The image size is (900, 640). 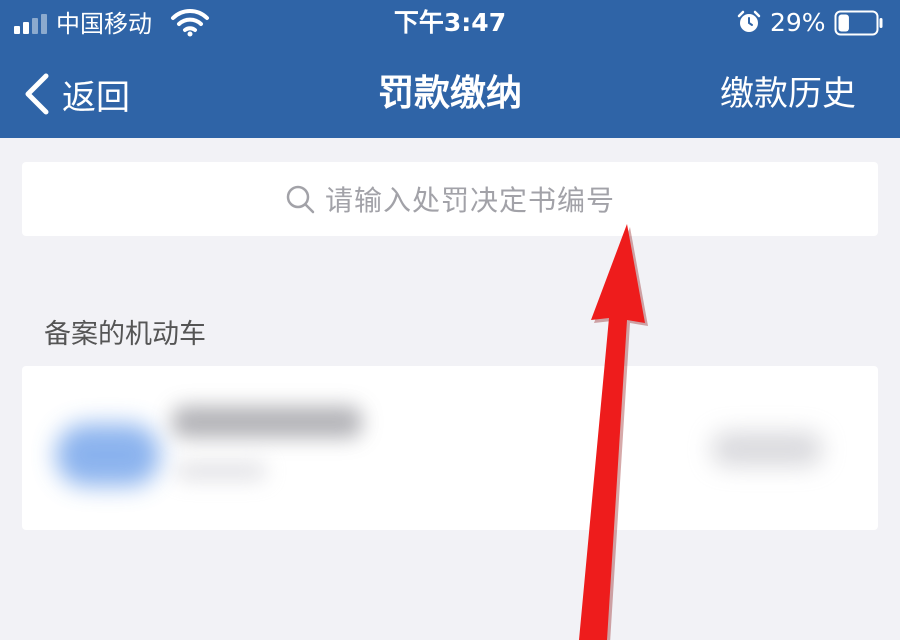 What do you see at coordinates (221, 471) in the screenshot?
I see `vehicle-detail-redacted` at bounding box center [221, 471].